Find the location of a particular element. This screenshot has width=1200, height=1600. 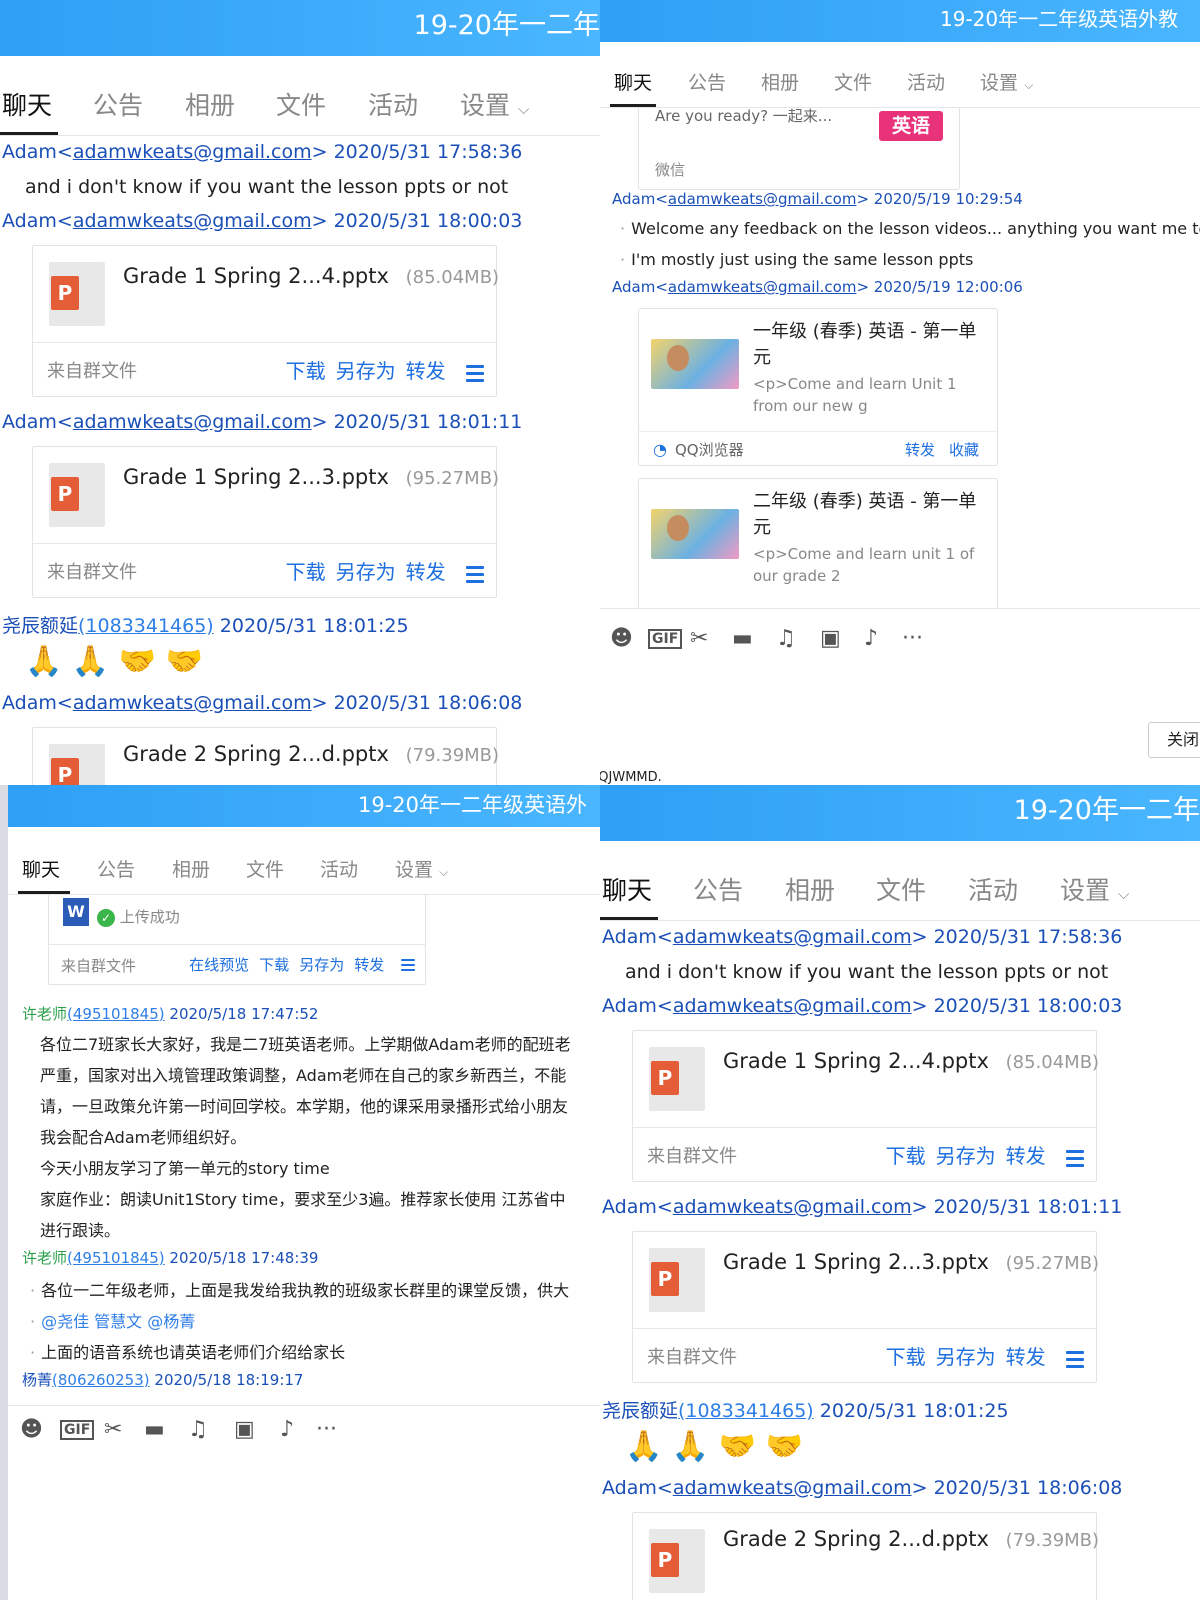

message-time: 2020/5/31 18:01:11 is located at coordinates (428, 422).